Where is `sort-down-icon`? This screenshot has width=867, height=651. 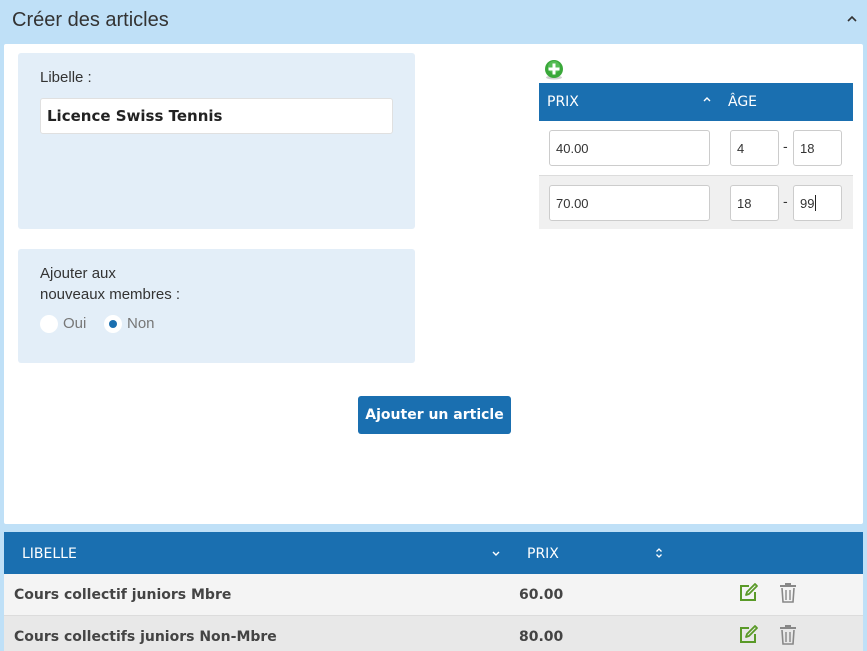
sort-down-icon is located at coordinates (496, 553).